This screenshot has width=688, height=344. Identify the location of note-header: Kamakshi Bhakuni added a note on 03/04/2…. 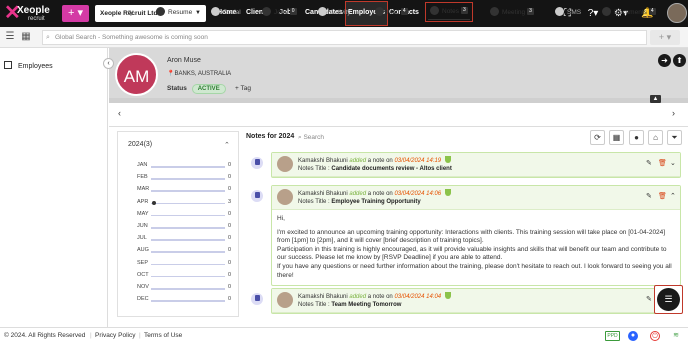
(476, 301).